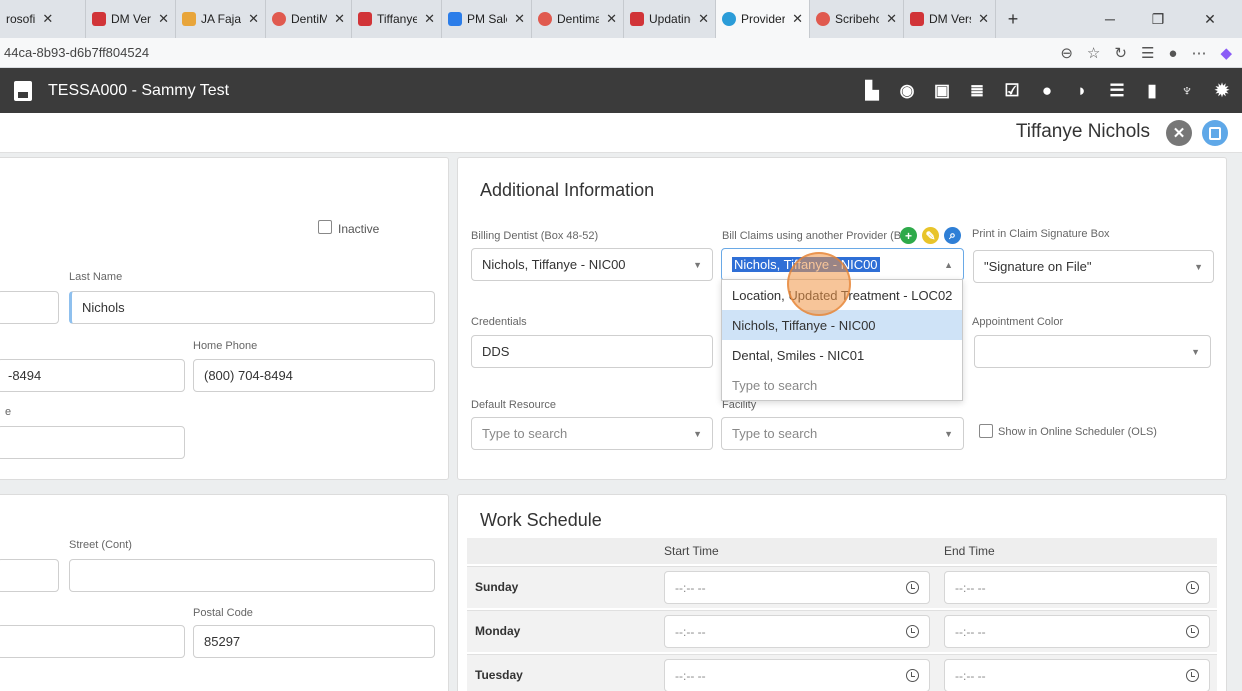 The width and height of the screenshot is (1242, 691). Describe the element at coordinates (1222, 91) in the screenshot. I see `settings-gear-icon: ✹` at that location.